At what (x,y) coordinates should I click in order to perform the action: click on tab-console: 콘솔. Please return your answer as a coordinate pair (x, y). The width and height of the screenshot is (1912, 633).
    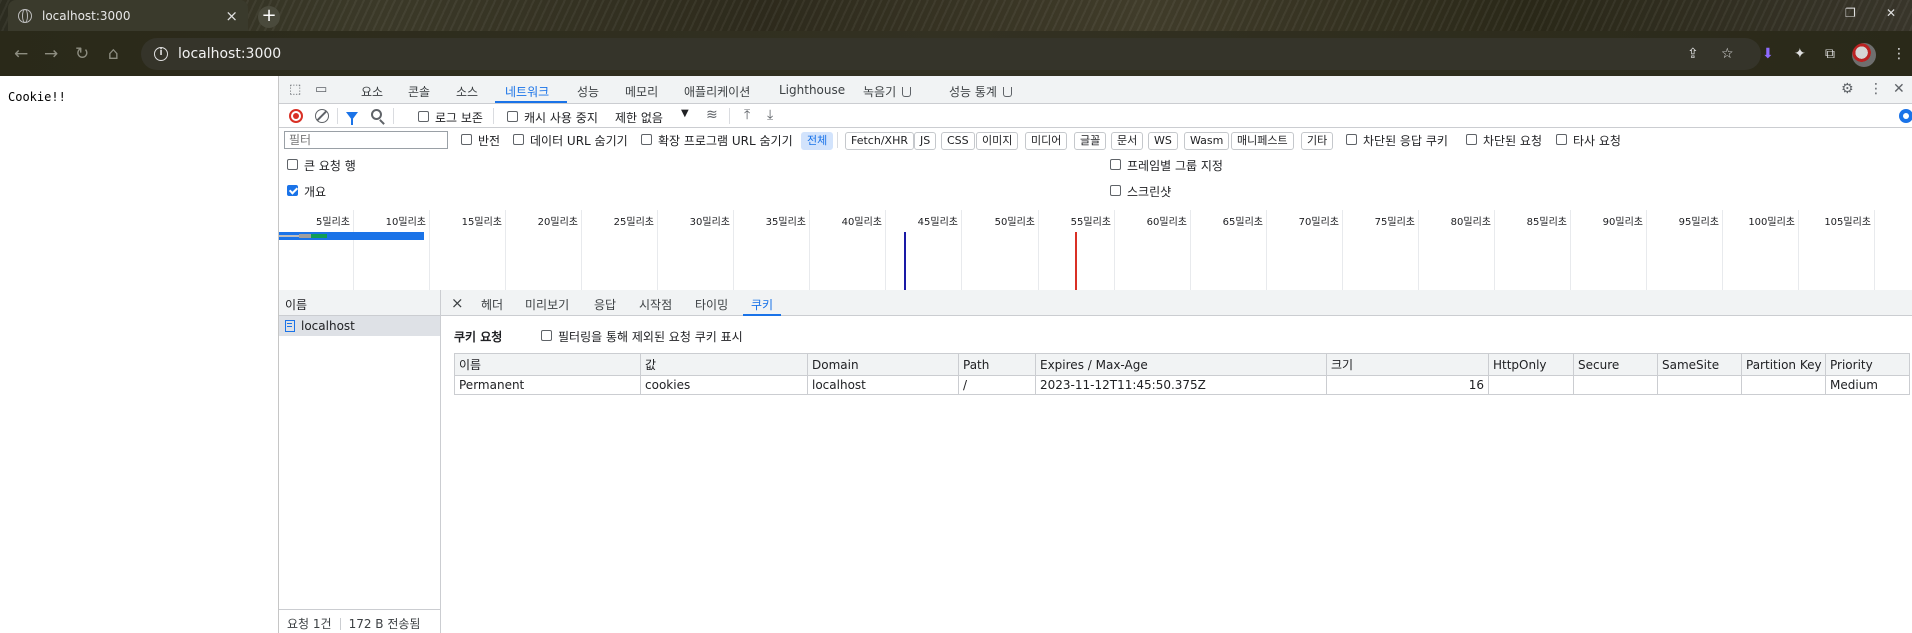
    Looking at the image, I should click on (419, 91).